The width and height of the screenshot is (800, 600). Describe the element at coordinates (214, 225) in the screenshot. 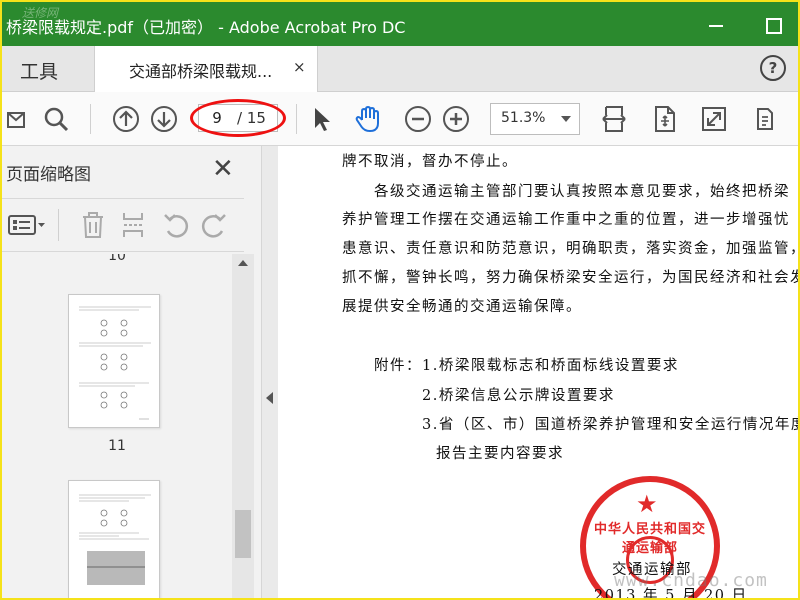

I see `rotate-right-icon` at that location.